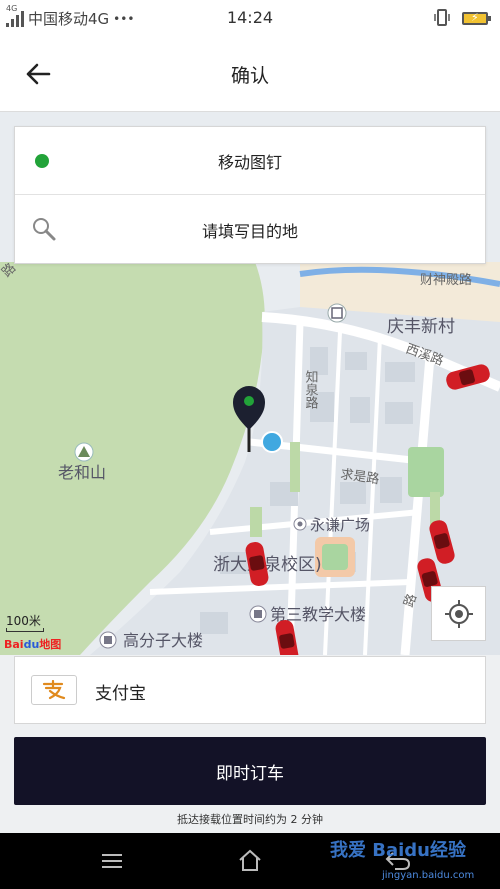 The image size is (500, 889). Describe the element at coordinates (428, 875) in the screenshot. I see `watermark-url: jingyan.baidu.com` at that location.